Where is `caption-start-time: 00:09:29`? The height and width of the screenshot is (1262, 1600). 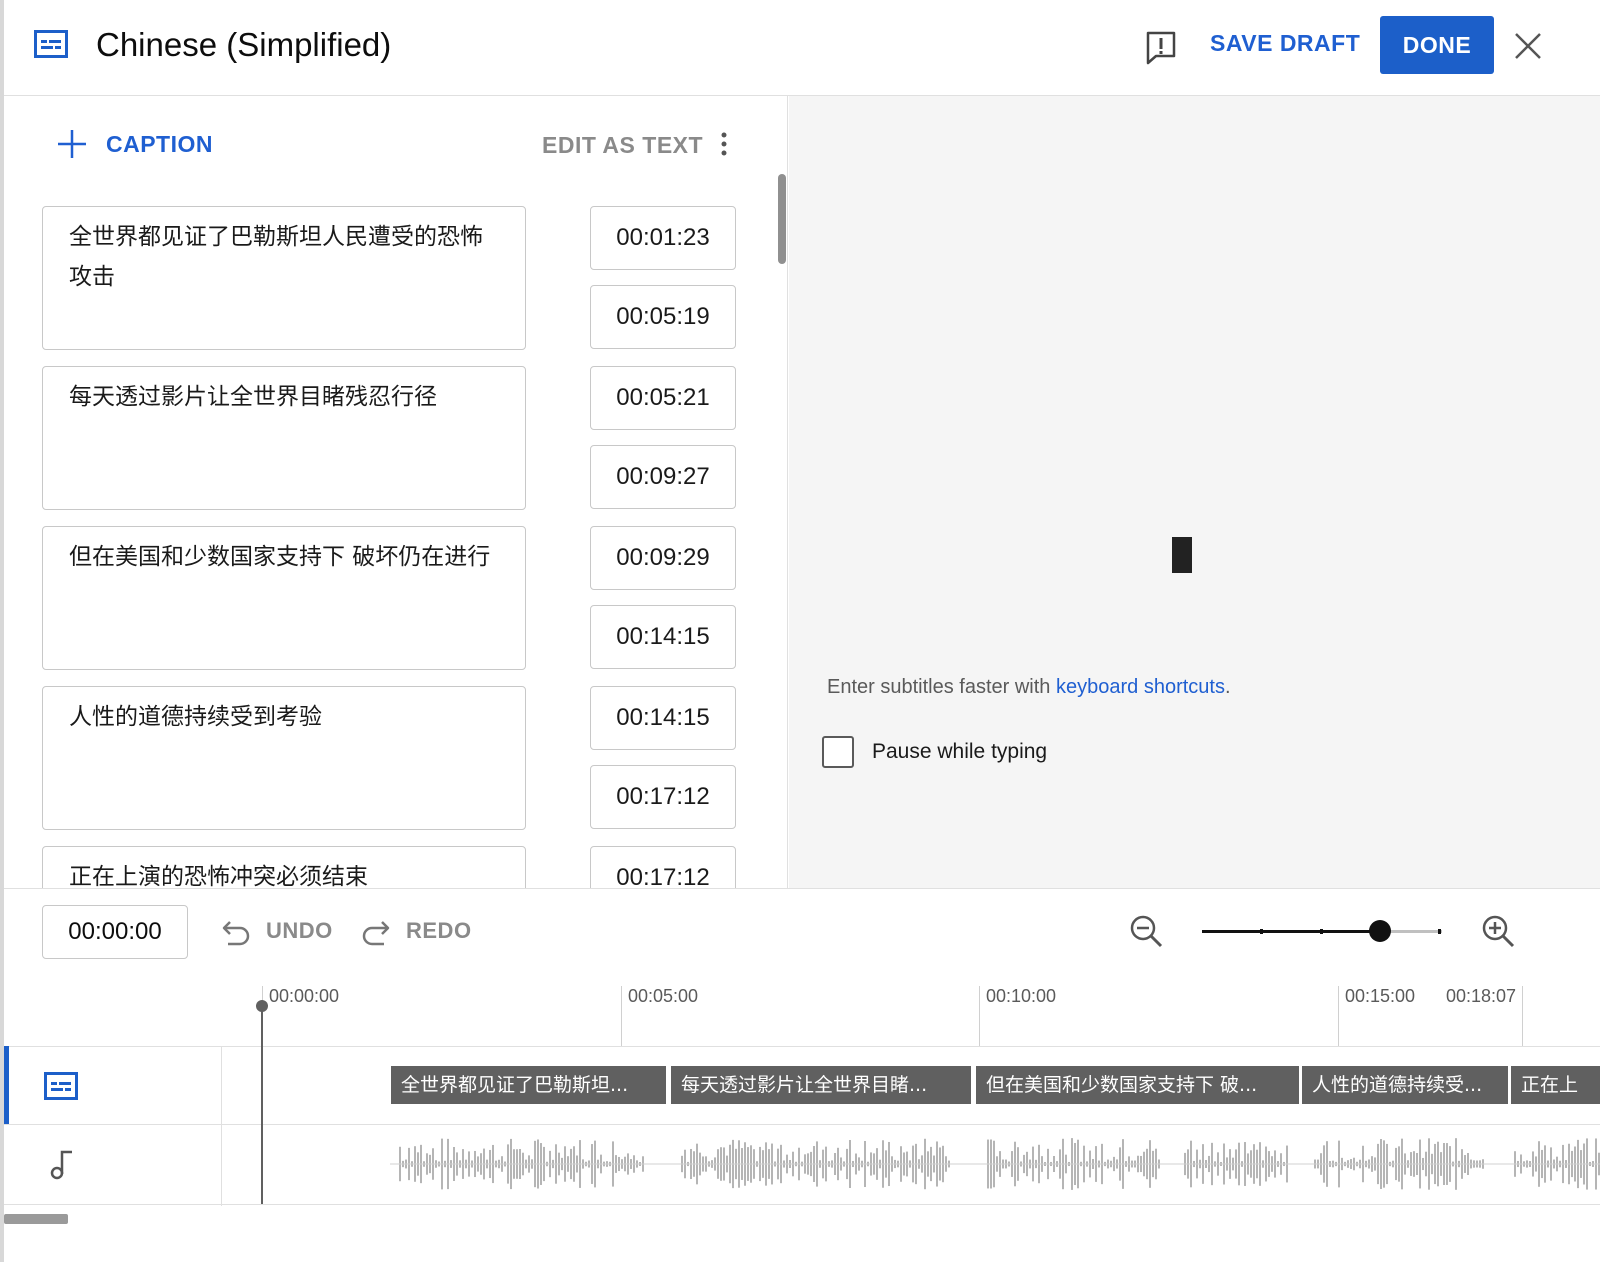 caption-start-time: 00:09:29 is located at coordinates (663, 558).